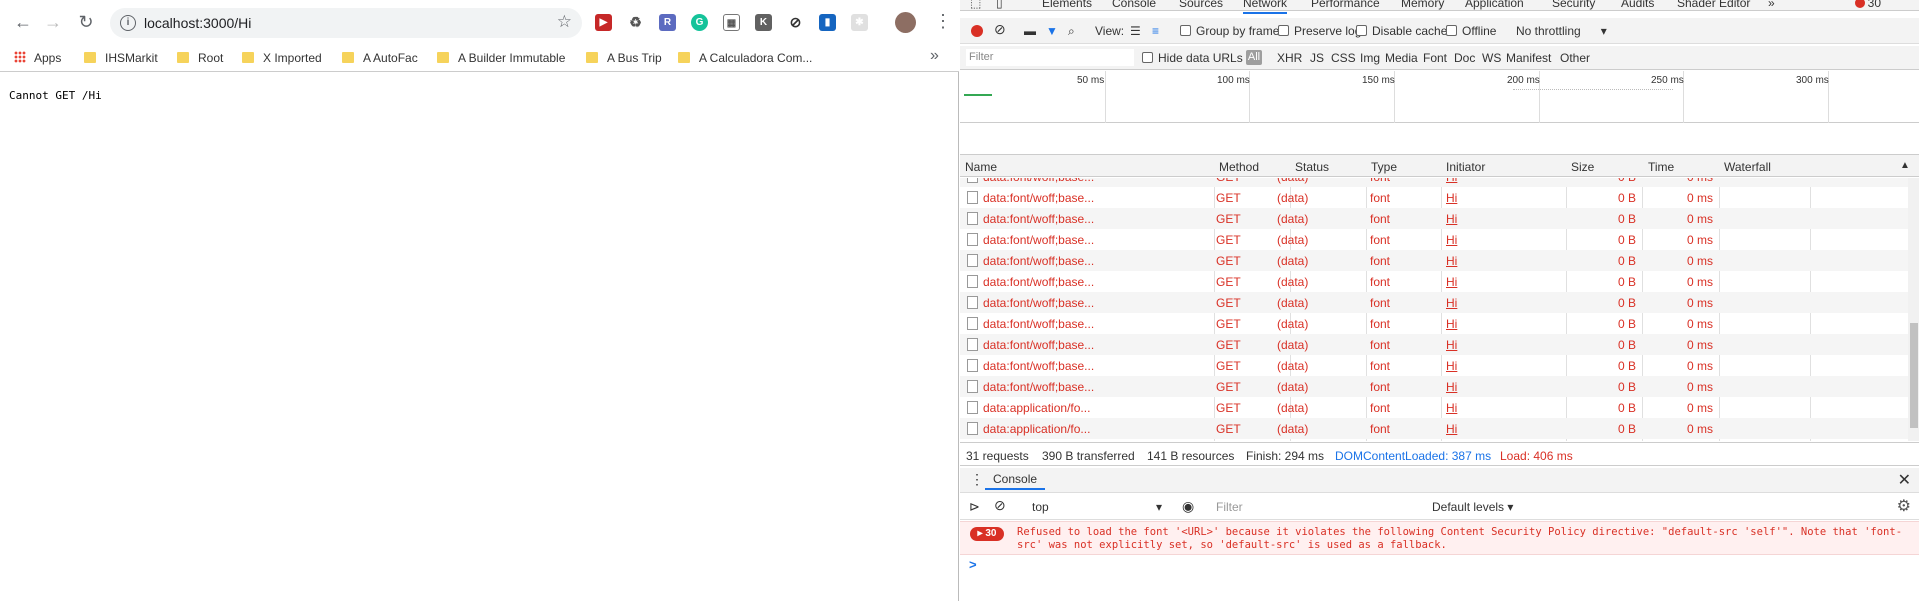  I want to click on url-text: localhost:3000/Hi, so click(197, 23).